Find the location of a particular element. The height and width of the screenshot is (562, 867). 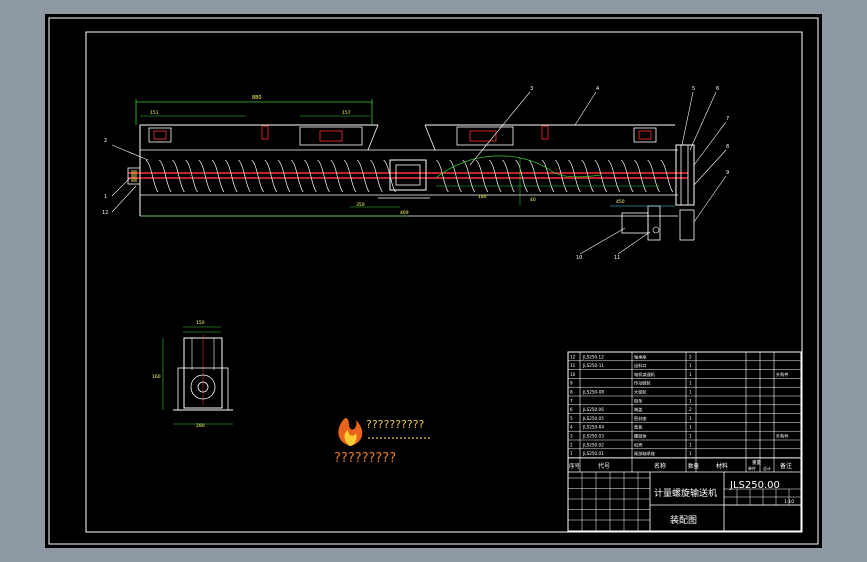

bom-no: 8 is located at coordinates (571, 392).